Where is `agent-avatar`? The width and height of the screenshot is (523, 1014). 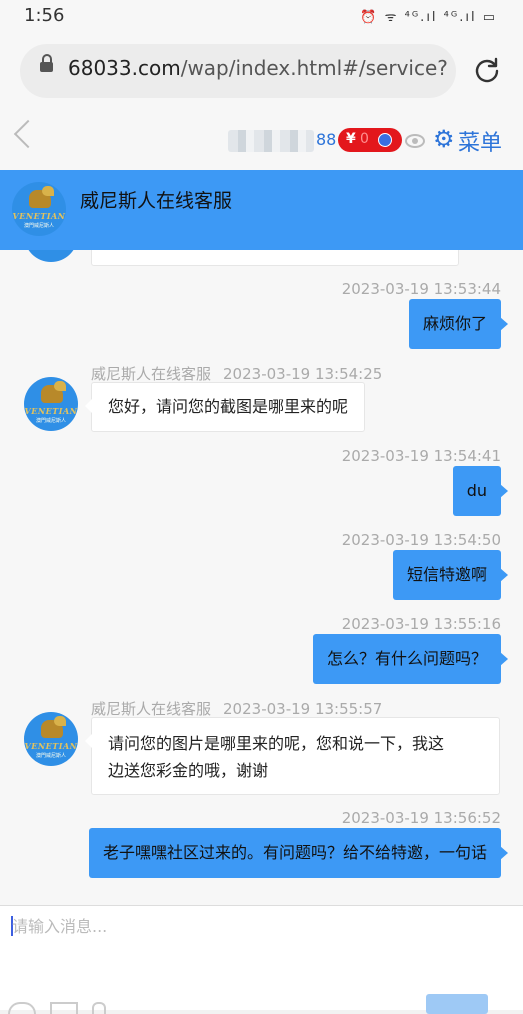 agent-avatar is located at coordinates (51, 256).